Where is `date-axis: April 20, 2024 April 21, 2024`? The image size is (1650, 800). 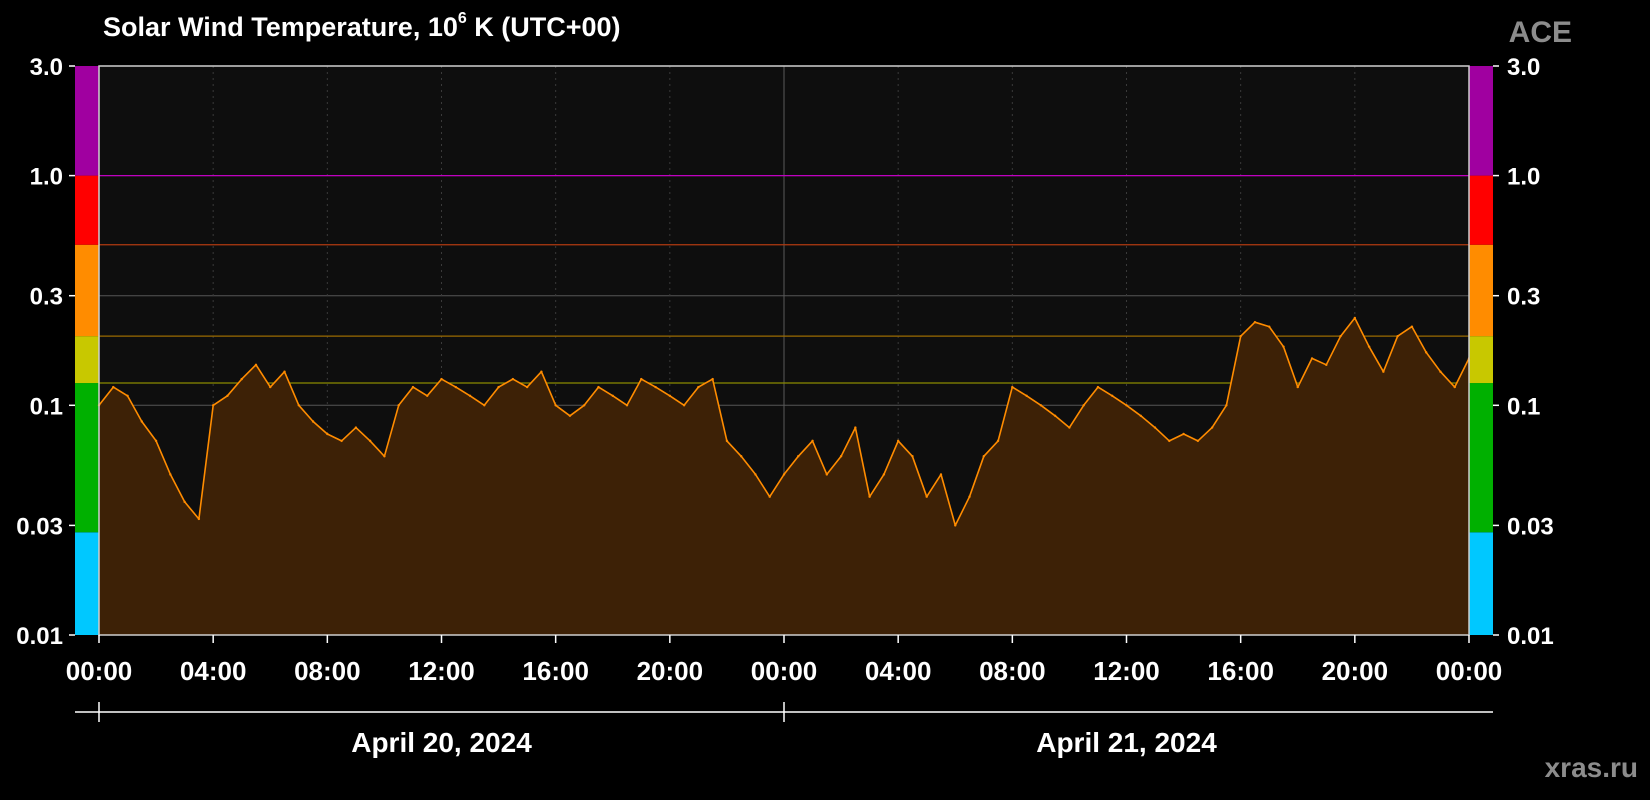
date-axis: April 20, 2024 April 21, 2024 is located at coordinates (784, 730).